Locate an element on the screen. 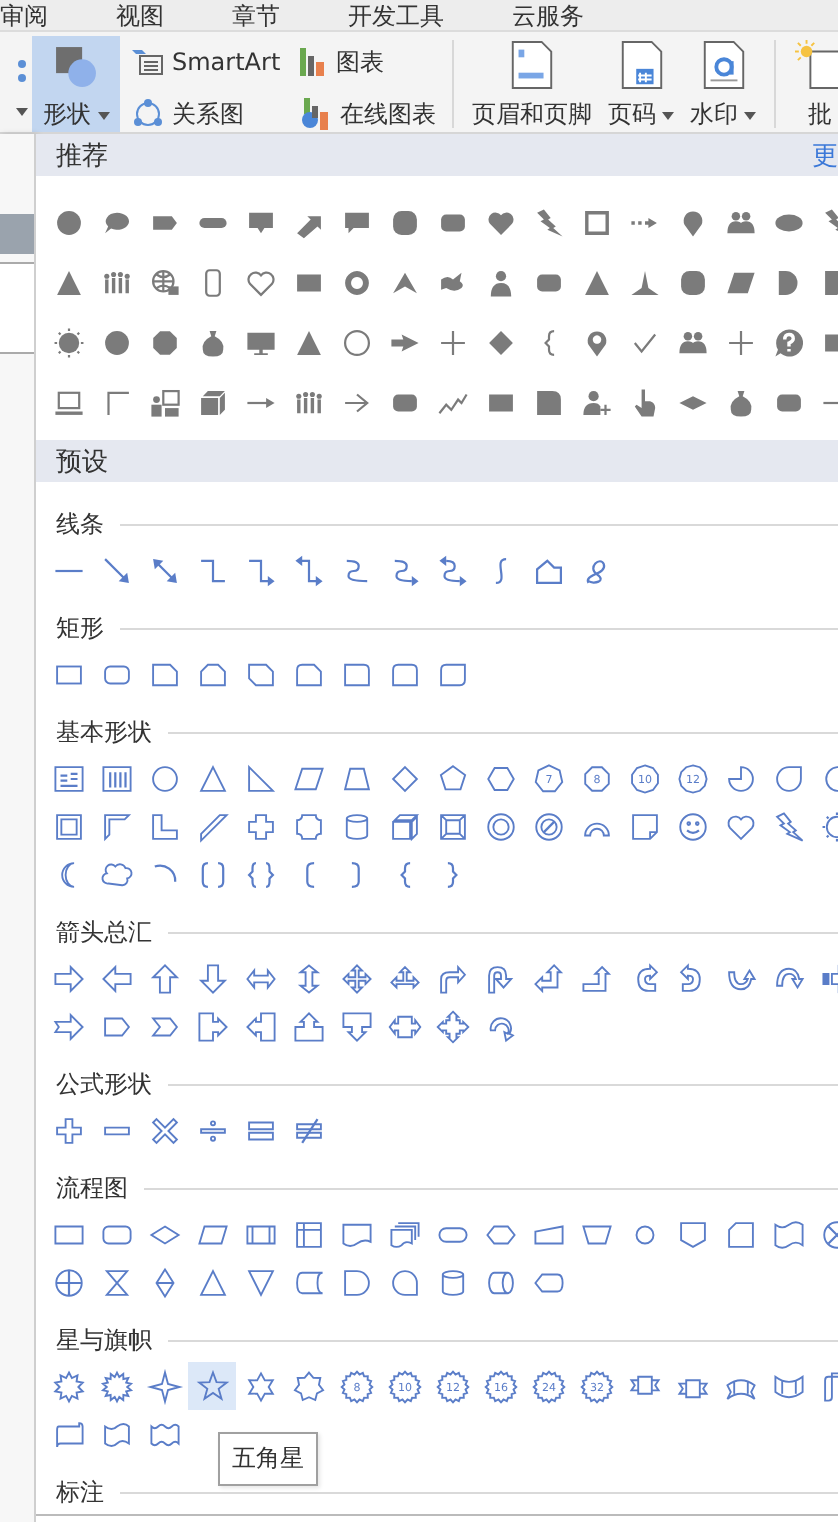 The height and width of the screenshot is (1522, 838). watermark-button: 水印 is located at coordinates (723, 84).